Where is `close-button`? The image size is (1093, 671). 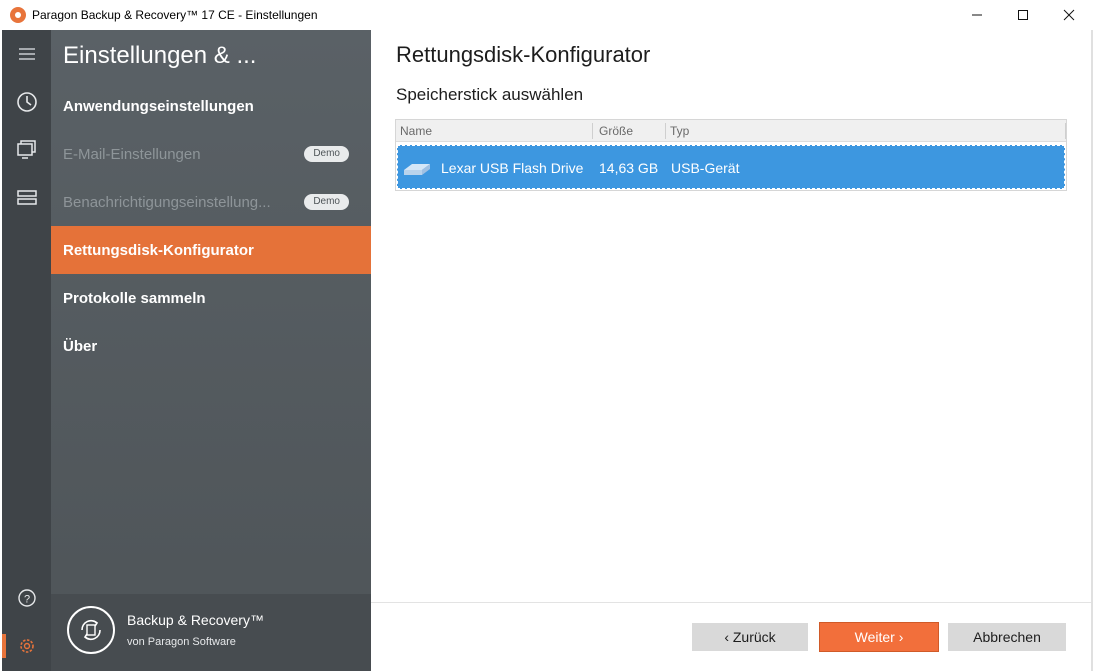
close-button is located at coordinates (1069, 15).